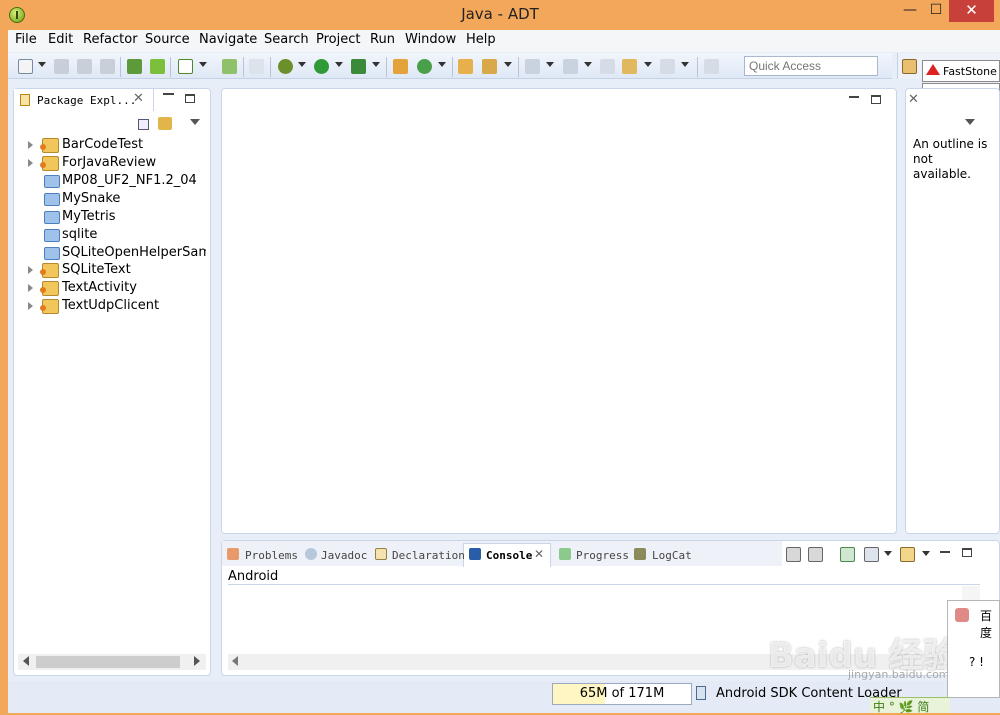 Image resolution: width=1000 pixels, height=715 pixels. What do you see at coordinates (424, 66) in the screenshot?
I see `refresh-icon` at bounding box center [424, 66].